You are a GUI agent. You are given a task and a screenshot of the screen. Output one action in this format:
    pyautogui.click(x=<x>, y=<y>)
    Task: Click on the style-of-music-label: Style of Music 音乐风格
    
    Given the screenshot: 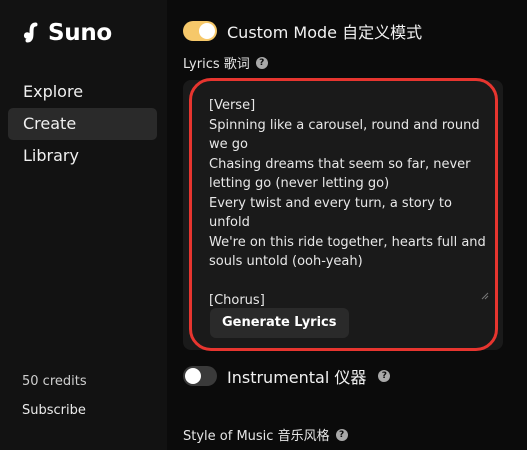 What is the action you would take?
    pyautogui.click(x=256, y=436)
    